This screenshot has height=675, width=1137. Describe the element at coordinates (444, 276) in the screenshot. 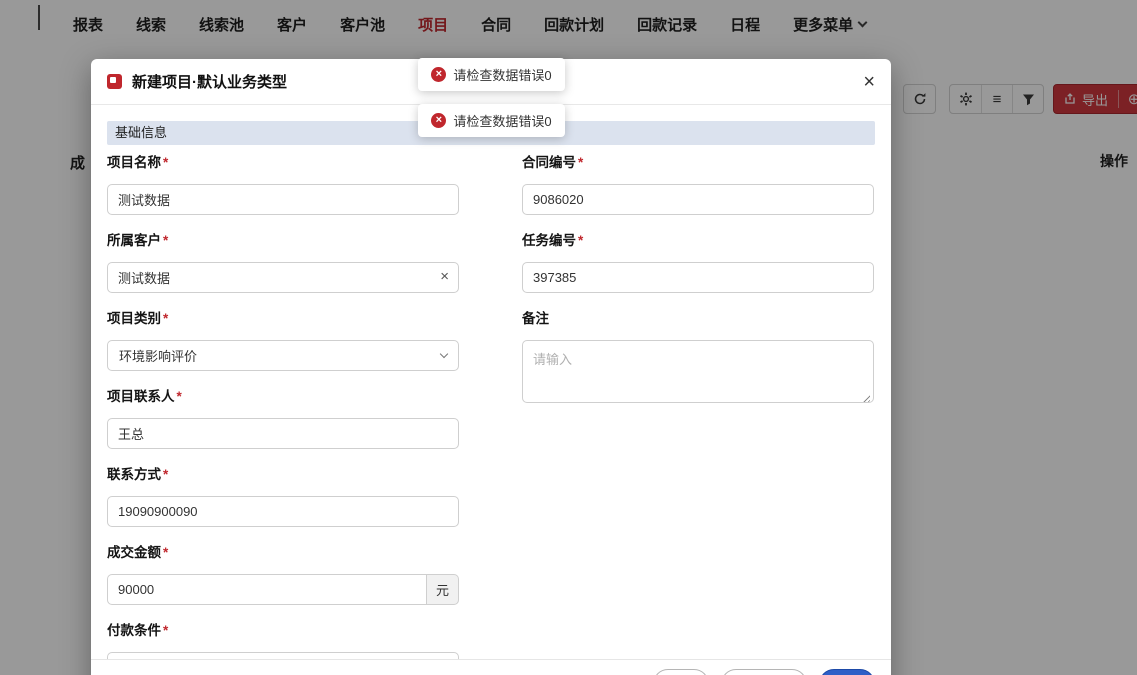

I see `clear-icon: ×` at that location.